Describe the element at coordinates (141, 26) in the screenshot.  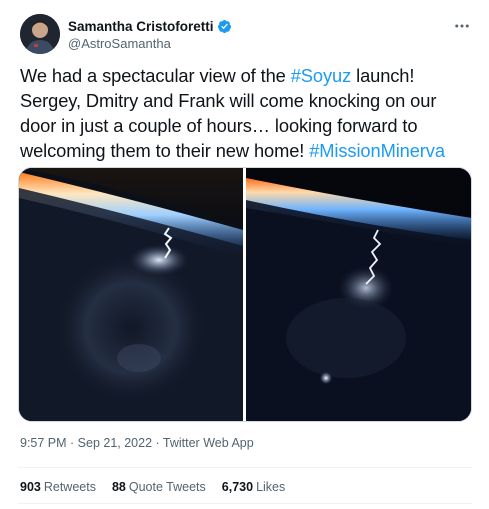
I see `author-name: Samantha Cristoforetti` at that location.